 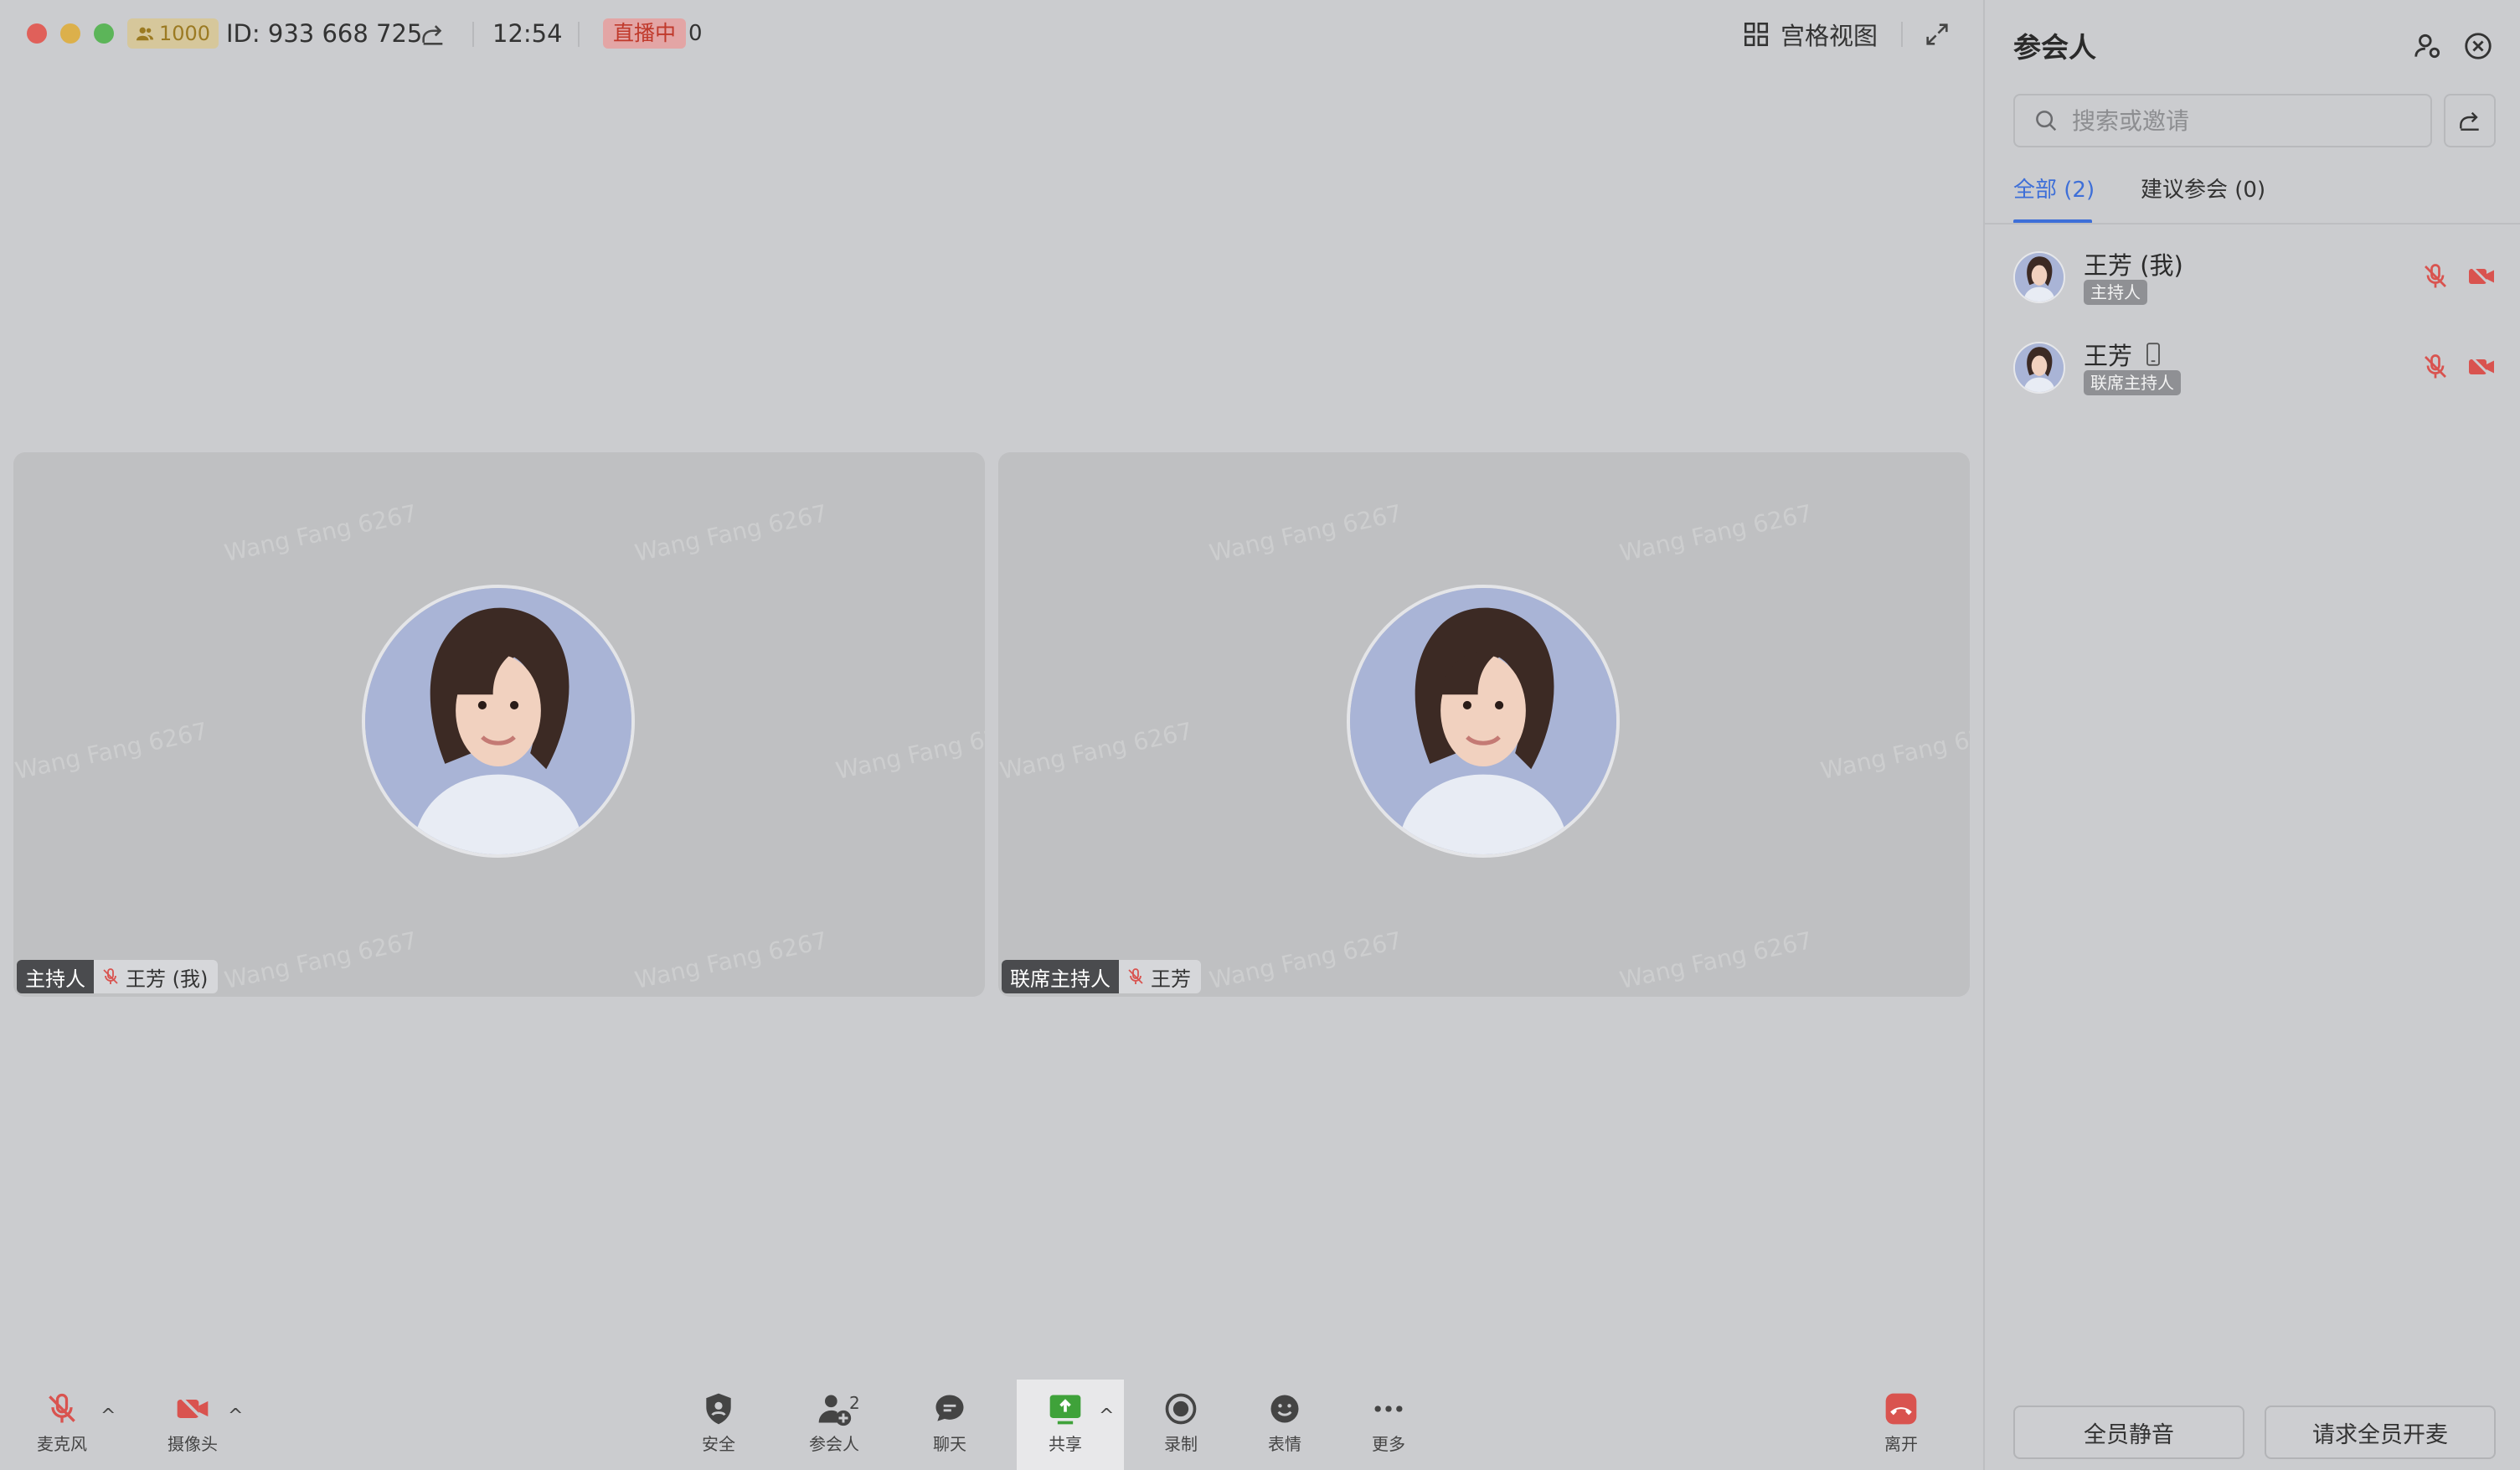 I want to click on mute-all-button: 全员静音, so click(x=2128, y=1433).